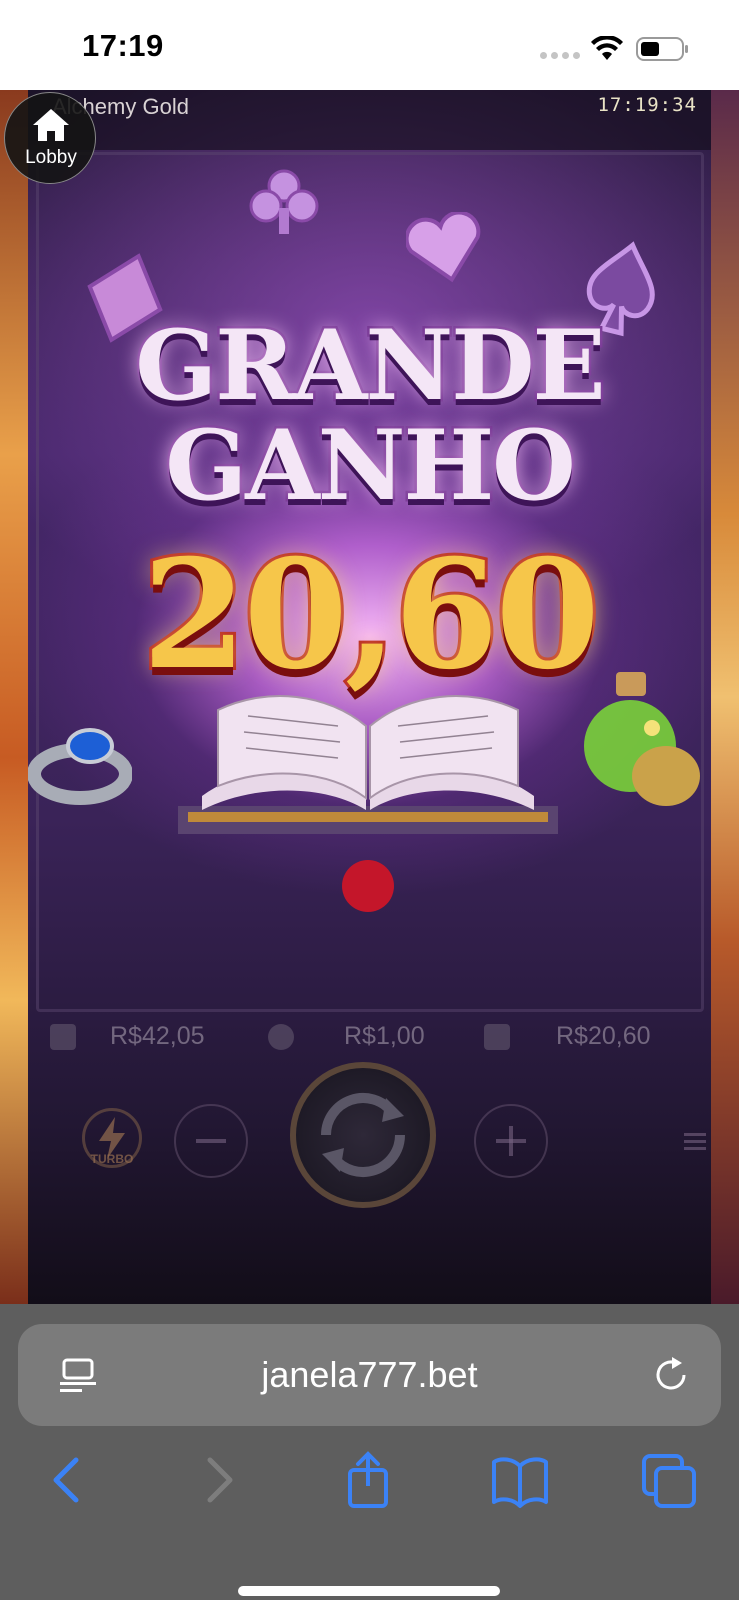 The height and width of the screenshot is (1600, 739). Describe the element at coordinates (157, 1036) in the screenshot. I see `balance-value: R$42,05` at that location.